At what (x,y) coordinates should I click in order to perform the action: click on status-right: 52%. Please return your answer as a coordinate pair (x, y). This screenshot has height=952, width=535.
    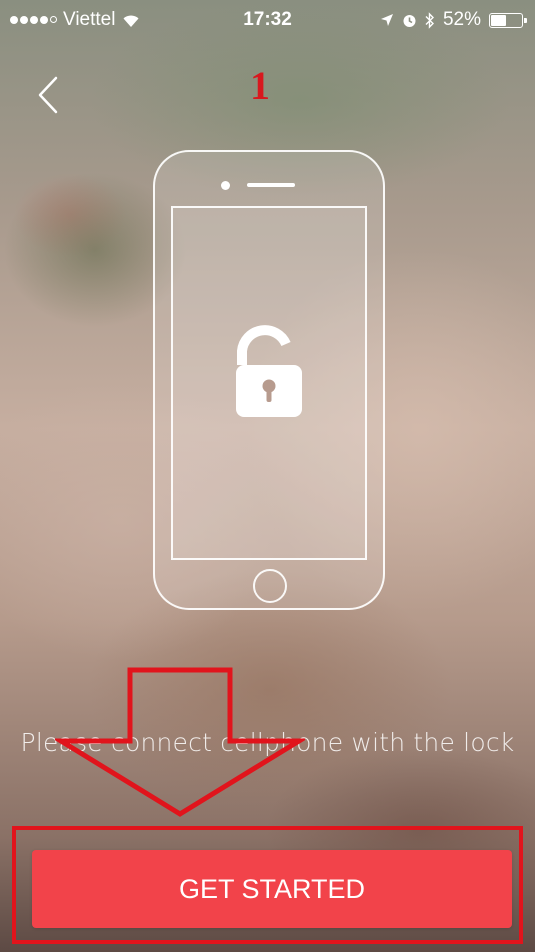
    Looking at the image, I should click on (453, 20).